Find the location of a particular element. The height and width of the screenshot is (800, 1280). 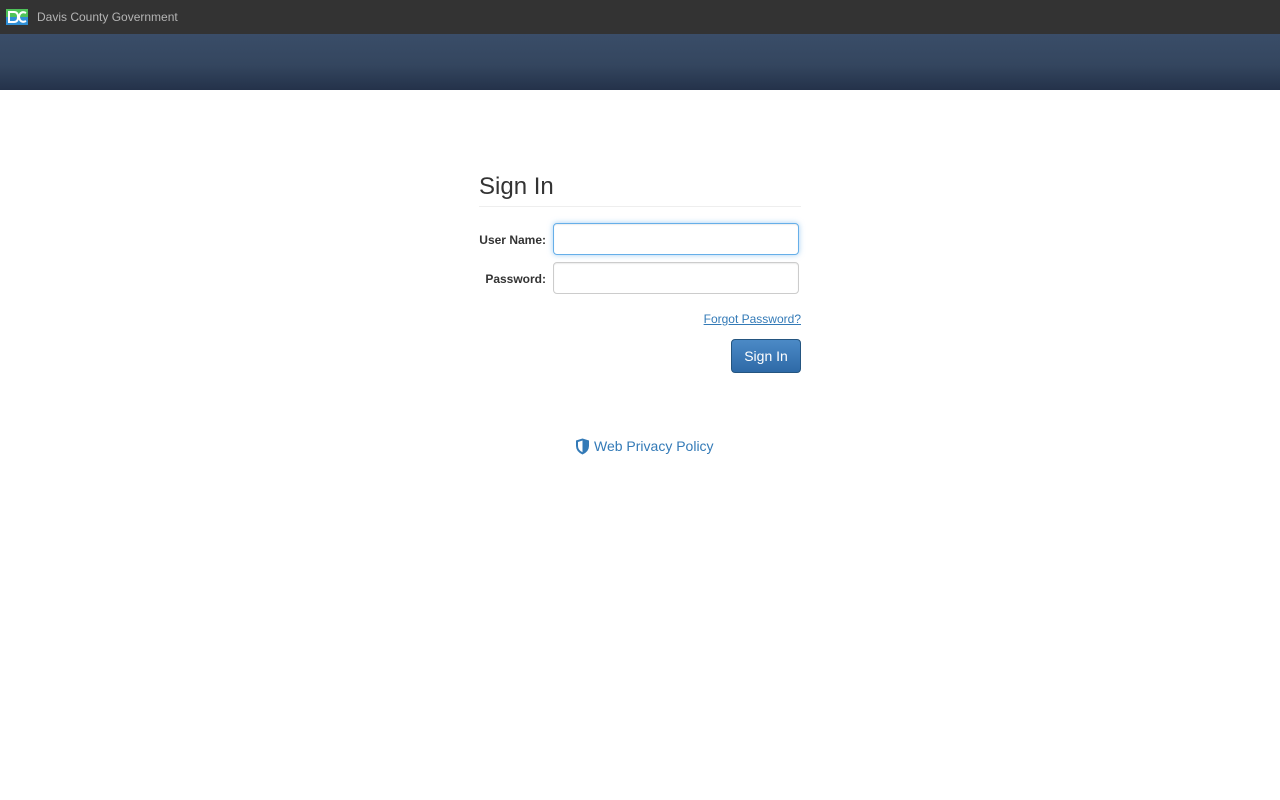

password-label: Password: is located at coordinates (515, 279).